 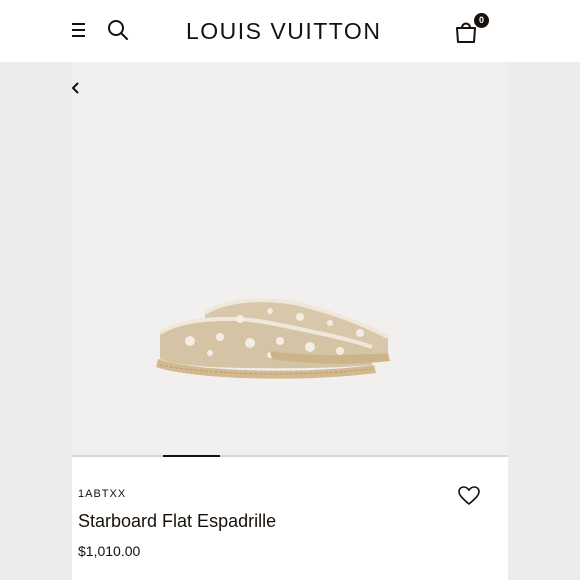 I want to click on chevron-left-icon, so click(x=76, y=88).